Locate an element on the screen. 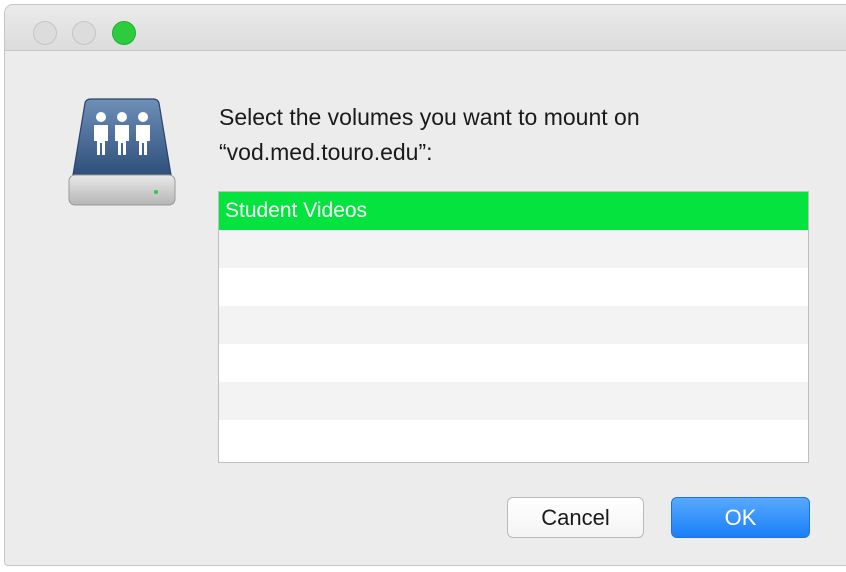 The image size is (846, 572). shared-server-icon is located at coordinates (122, 152).